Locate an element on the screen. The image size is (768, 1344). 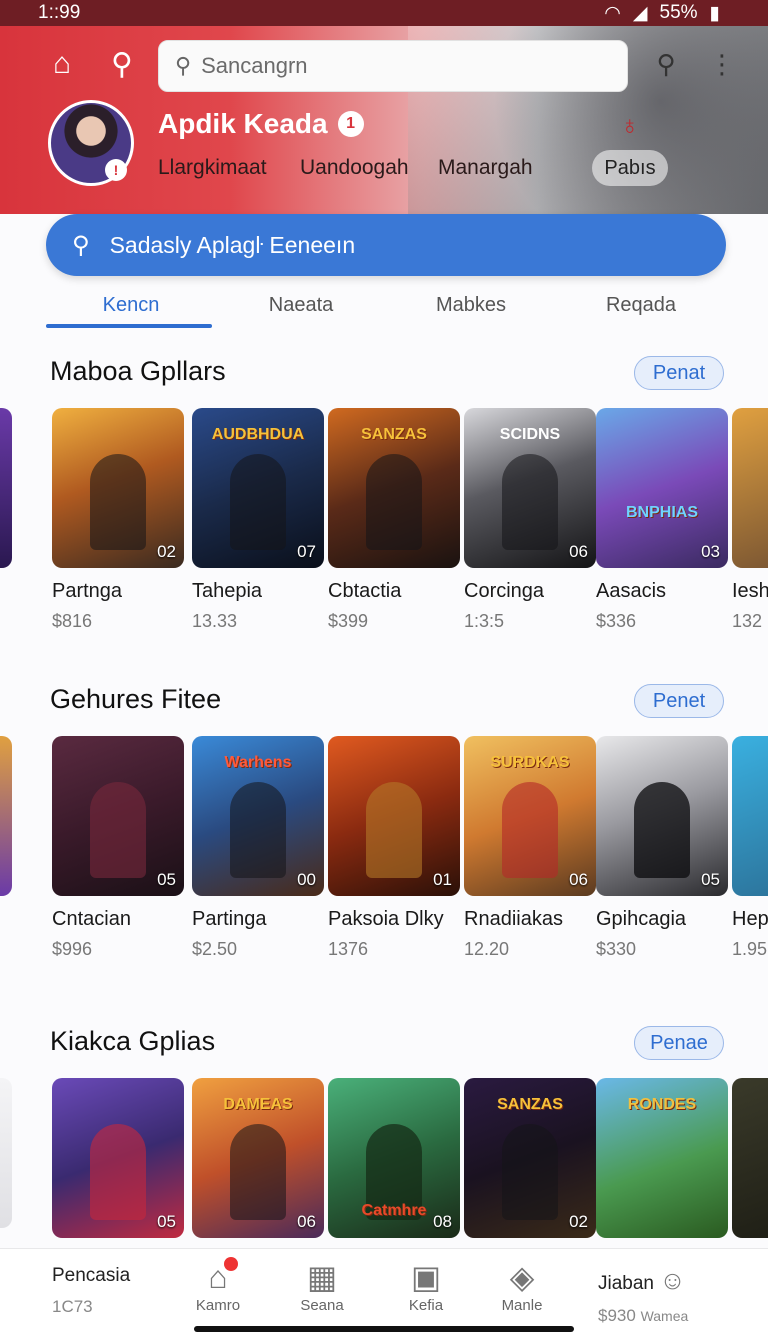
pill-button: Pabıs is located at coordinates (630, 168).